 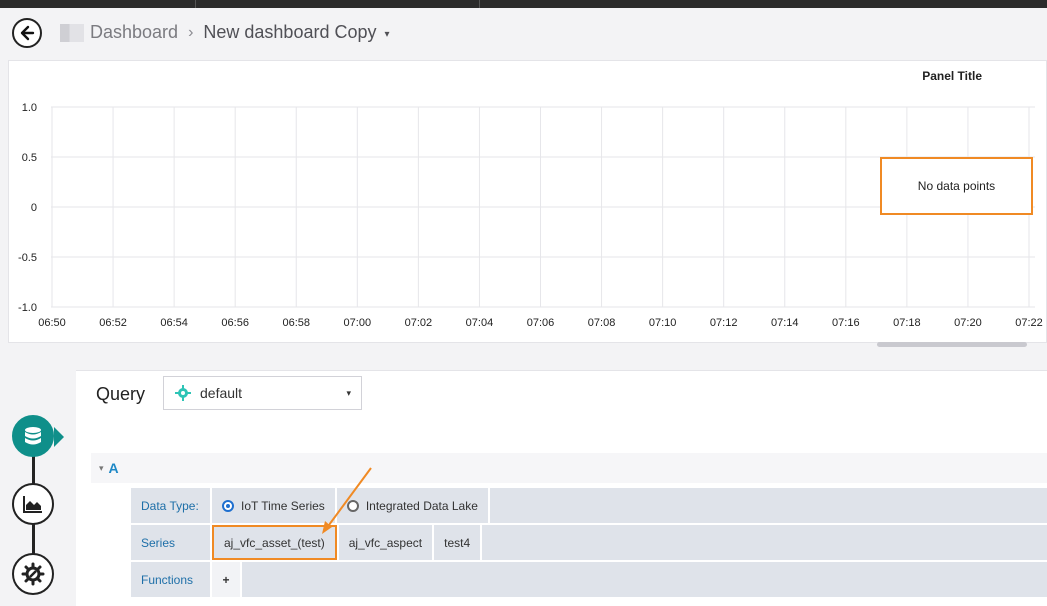 I want to click on x-tick-label: 06:56, so click(x=235, y=323).